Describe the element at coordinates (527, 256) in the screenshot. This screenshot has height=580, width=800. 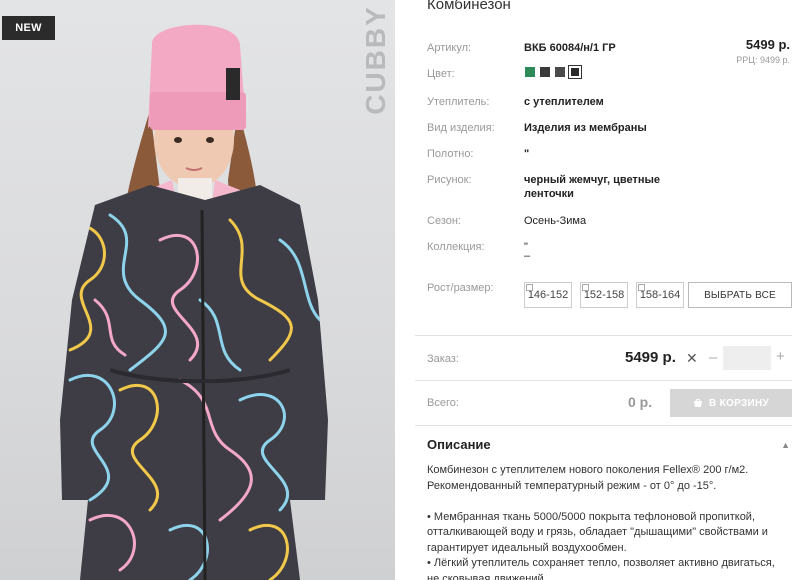
I see `attr-value-line2: –` at that location.